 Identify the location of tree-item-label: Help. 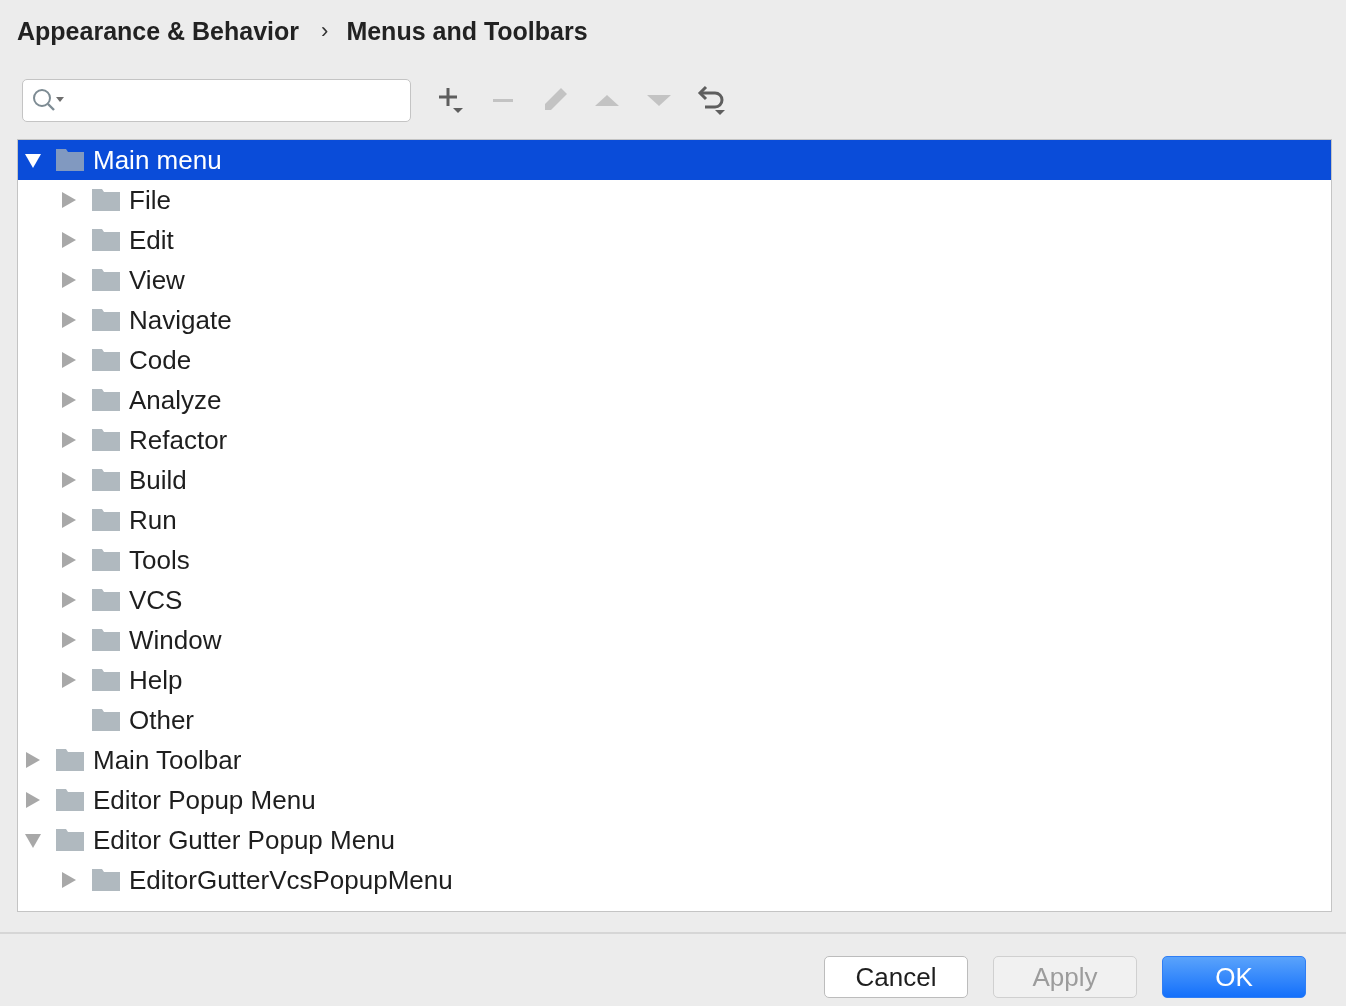
(156, 680).